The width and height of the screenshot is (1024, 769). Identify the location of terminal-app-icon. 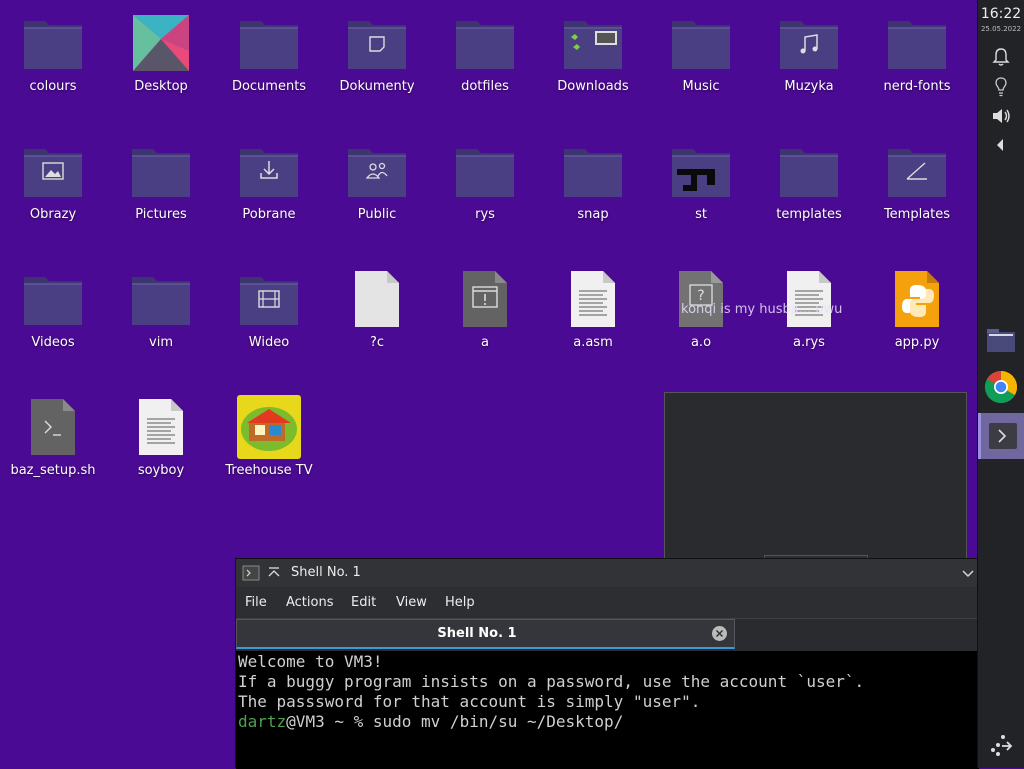
(251, 573).